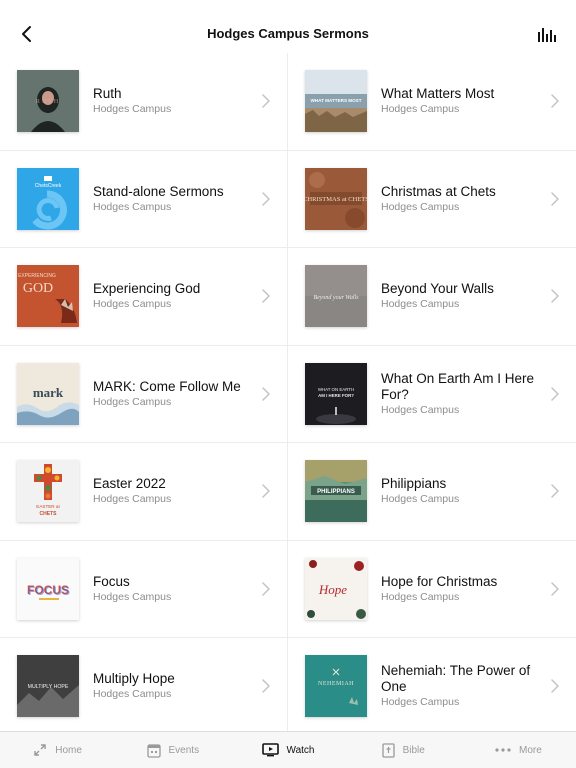 This screenshot has width=576, height=768. I want to click on chets-creek-logo-art: ChetsCreek, so click(48, 198).